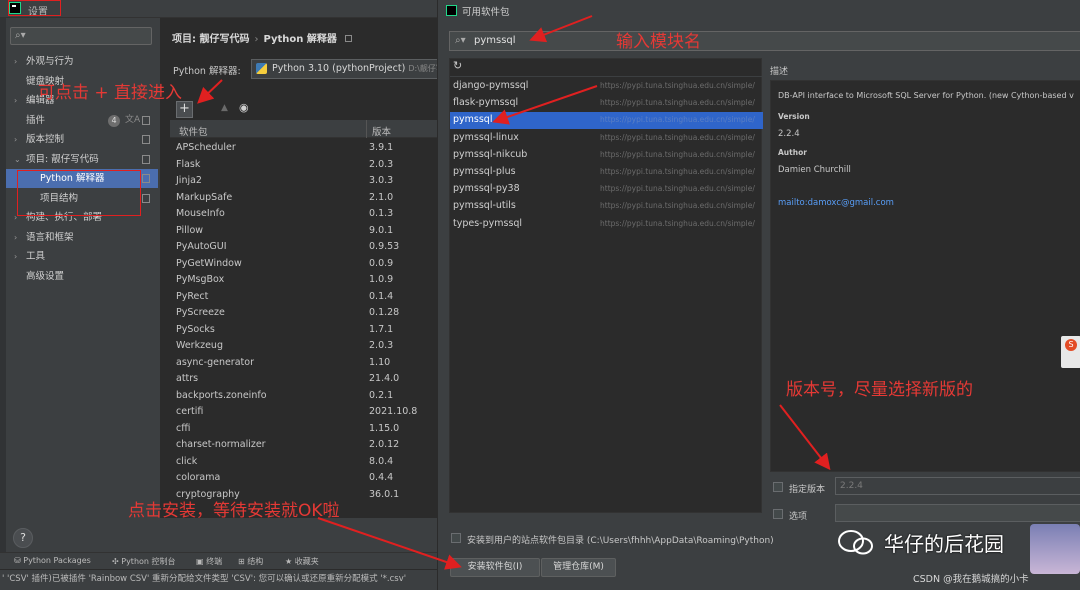 The height and width of the screenshot is (590, 1080). Describe the element at coordinates (1070, 352) in the screenshot. I see `ime-floating-icon: S` at that location.